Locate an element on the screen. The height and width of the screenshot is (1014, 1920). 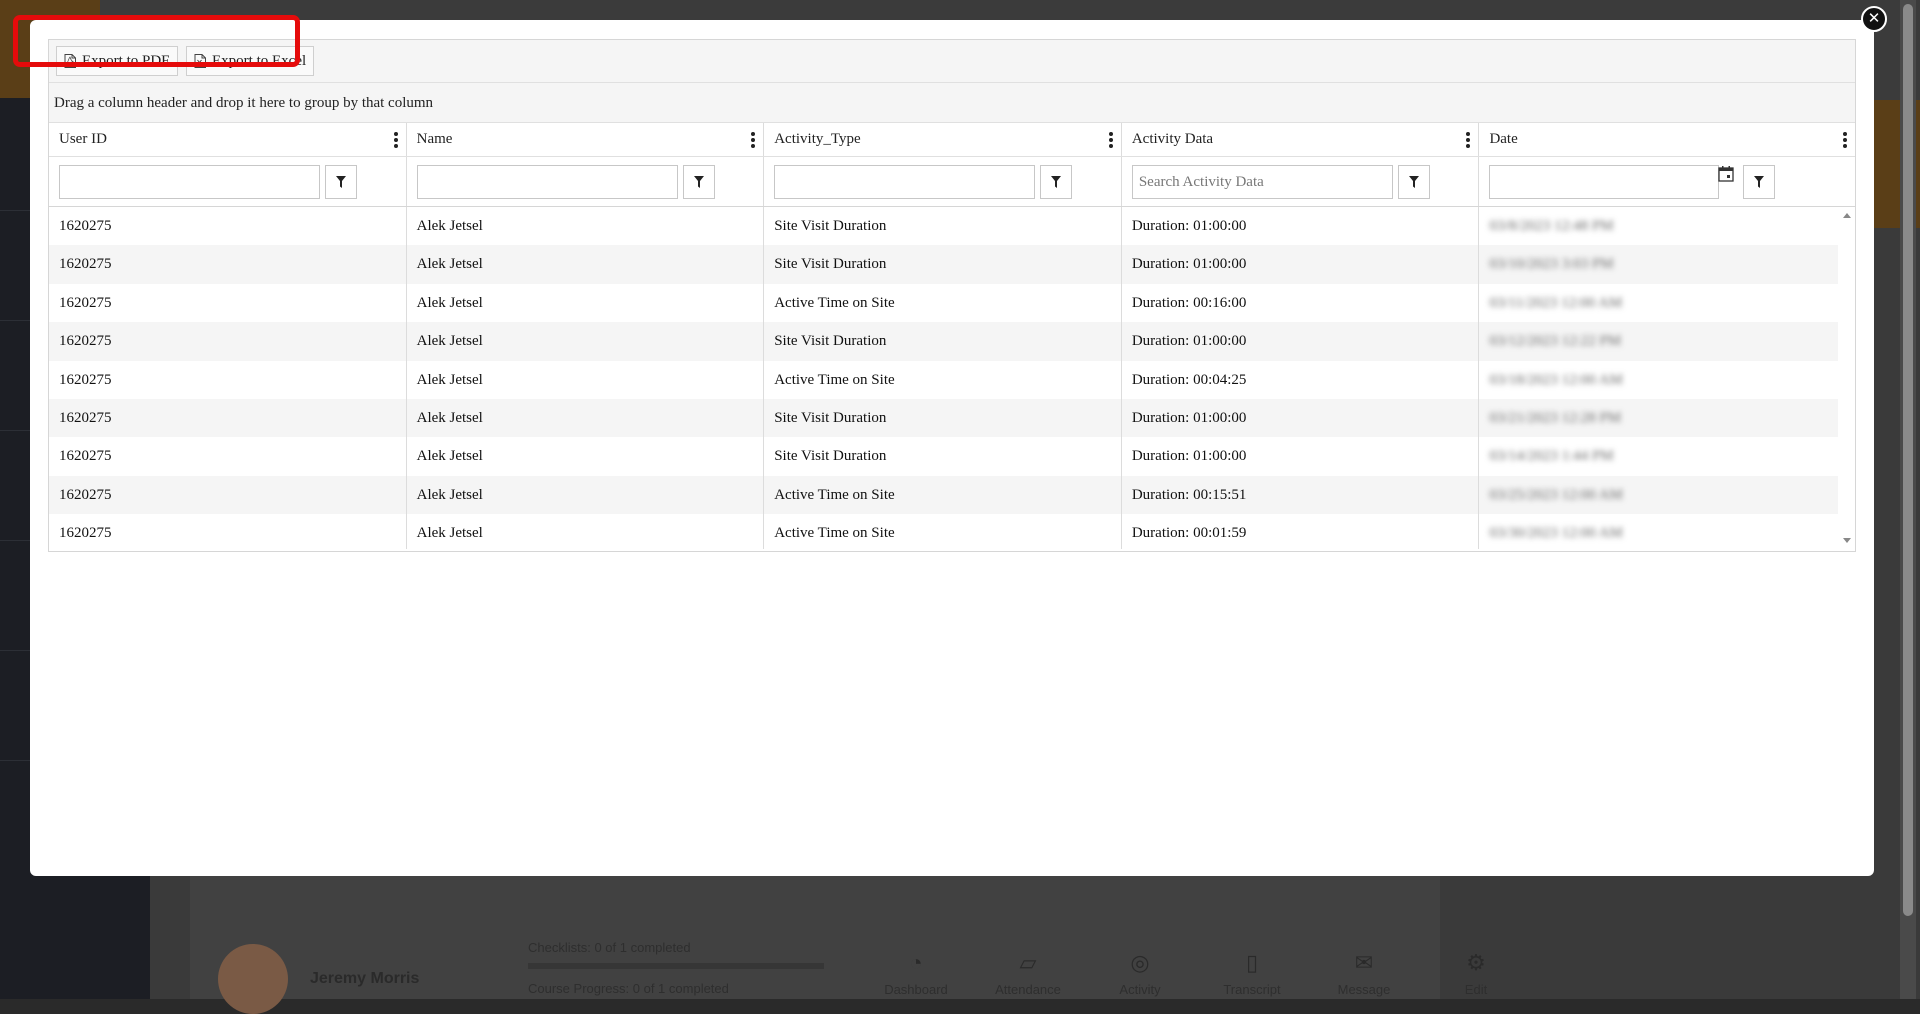
column-header-date: Date is located at coordinates (1667, 139).